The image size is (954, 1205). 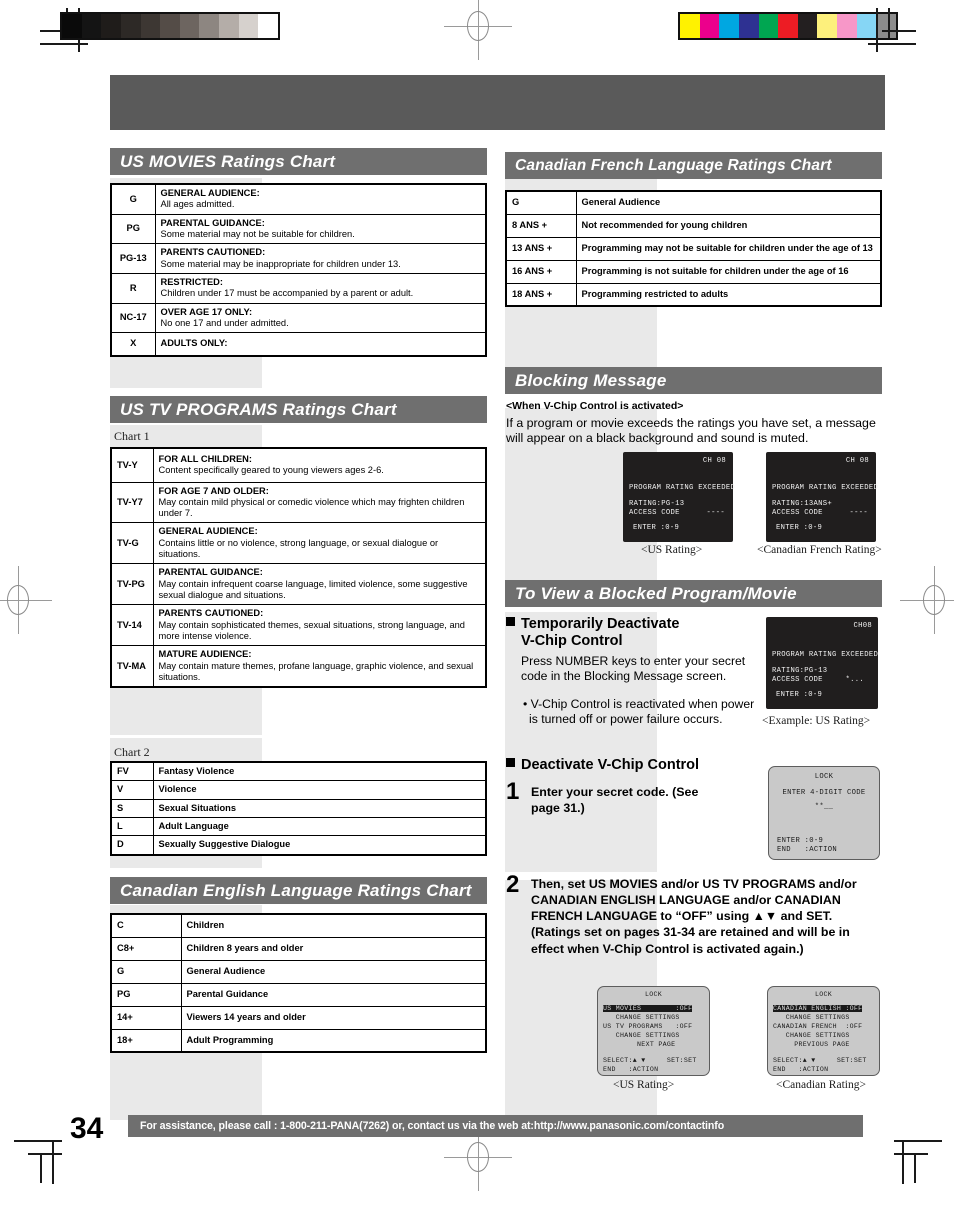 What do you see at coordinates (38, 1159) in the screenshot?
I see `crop-mark-bottom-left` at bounding box center [38, 1159].